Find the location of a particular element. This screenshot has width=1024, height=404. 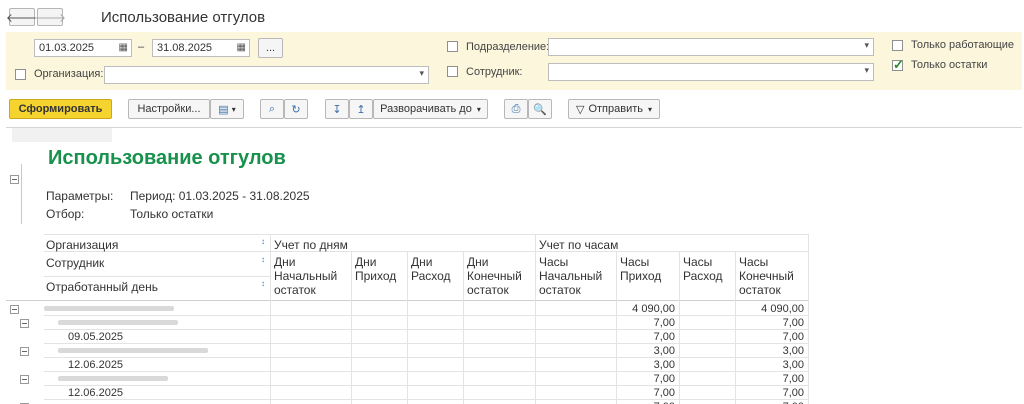

only-working-label: Только работающие is located at coordinates (963, 45).